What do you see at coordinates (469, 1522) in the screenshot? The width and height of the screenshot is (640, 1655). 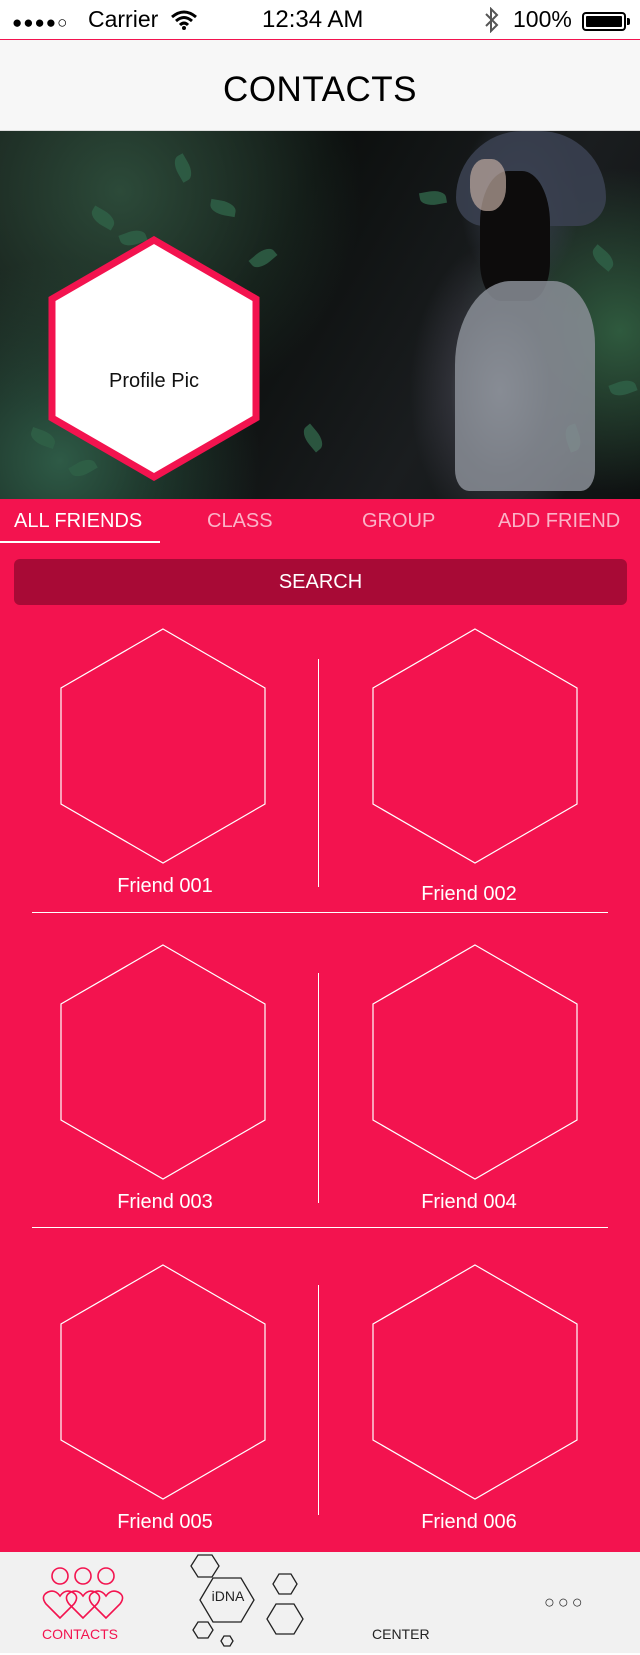 I see `friend-name: Friend 006` at bounding box center [469, 1522].